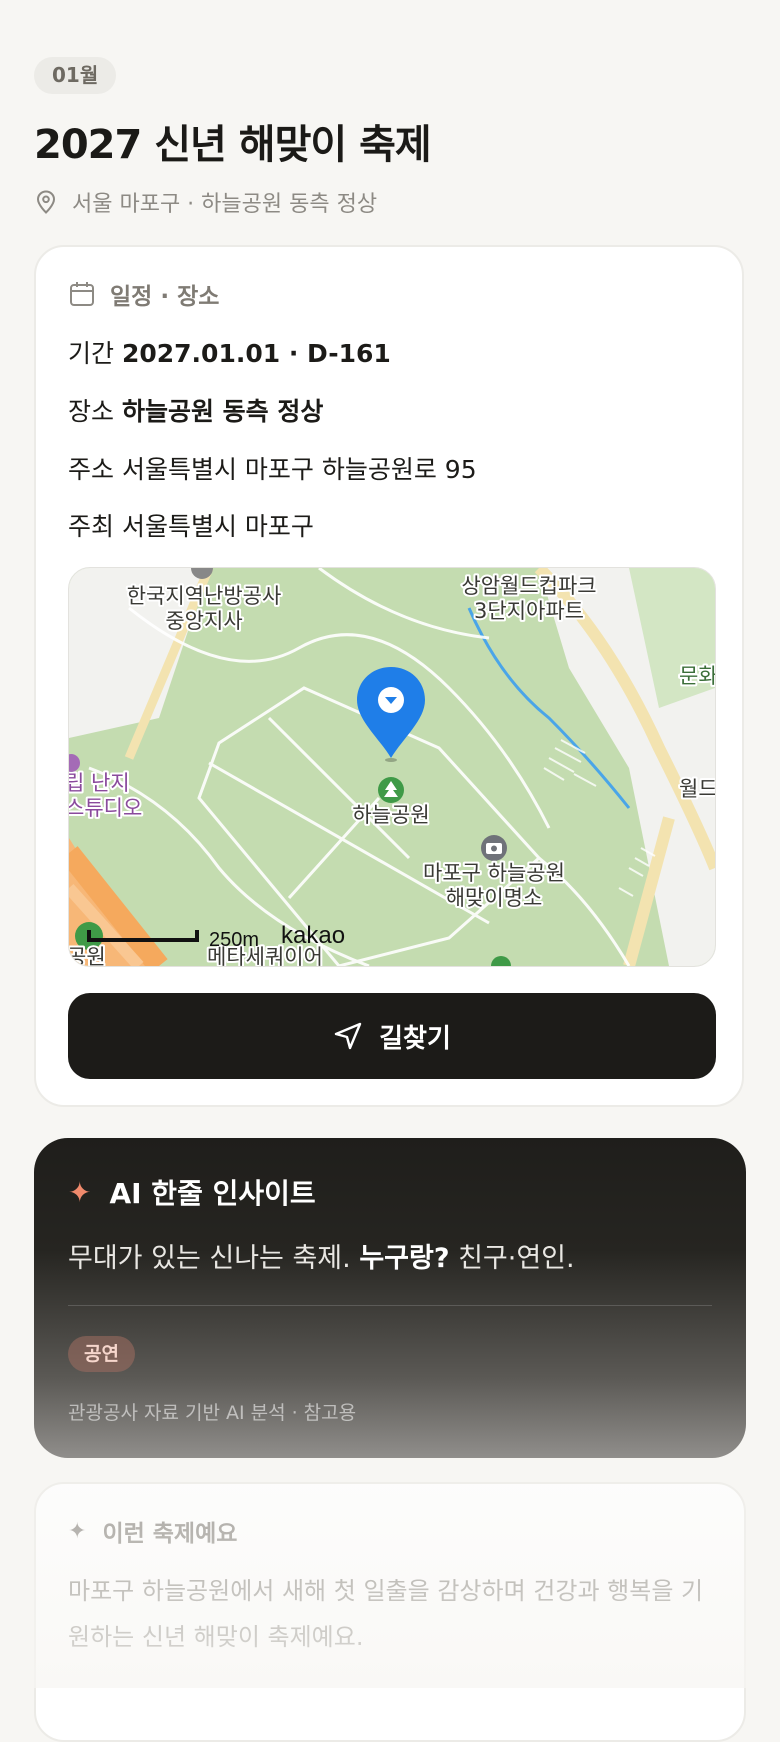 This screenshot has height=1742, width=780. What do you see at coordinates (234, 940) in the screenshot?
I see `map-scale-label: 250m` at bounding box center [234, 940].